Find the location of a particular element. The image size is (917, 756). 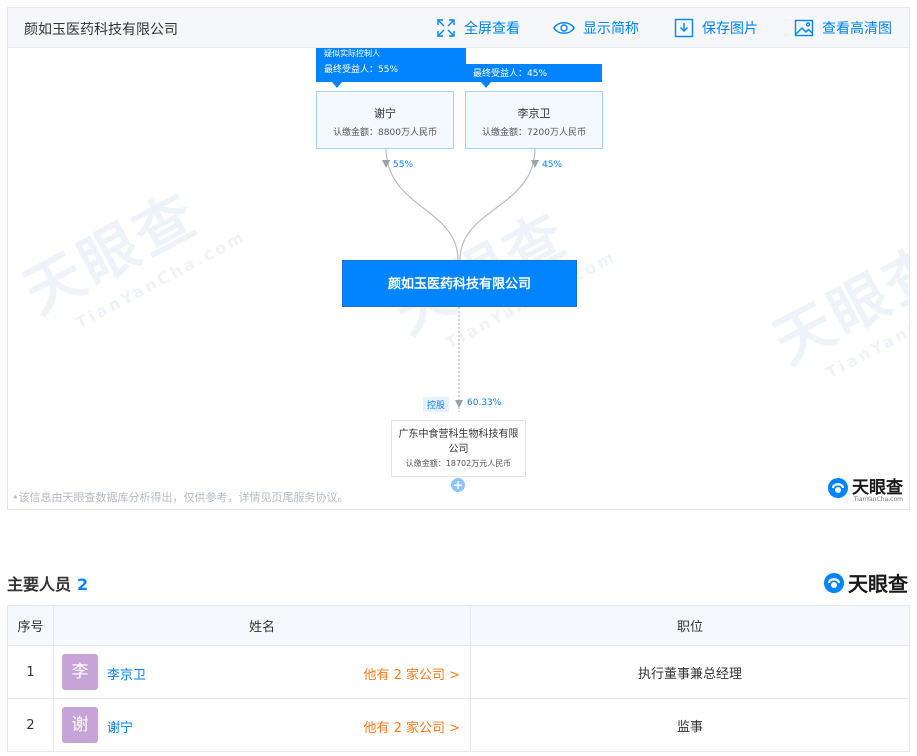

personnel-count: 2 is located at coordinates (83, 584).